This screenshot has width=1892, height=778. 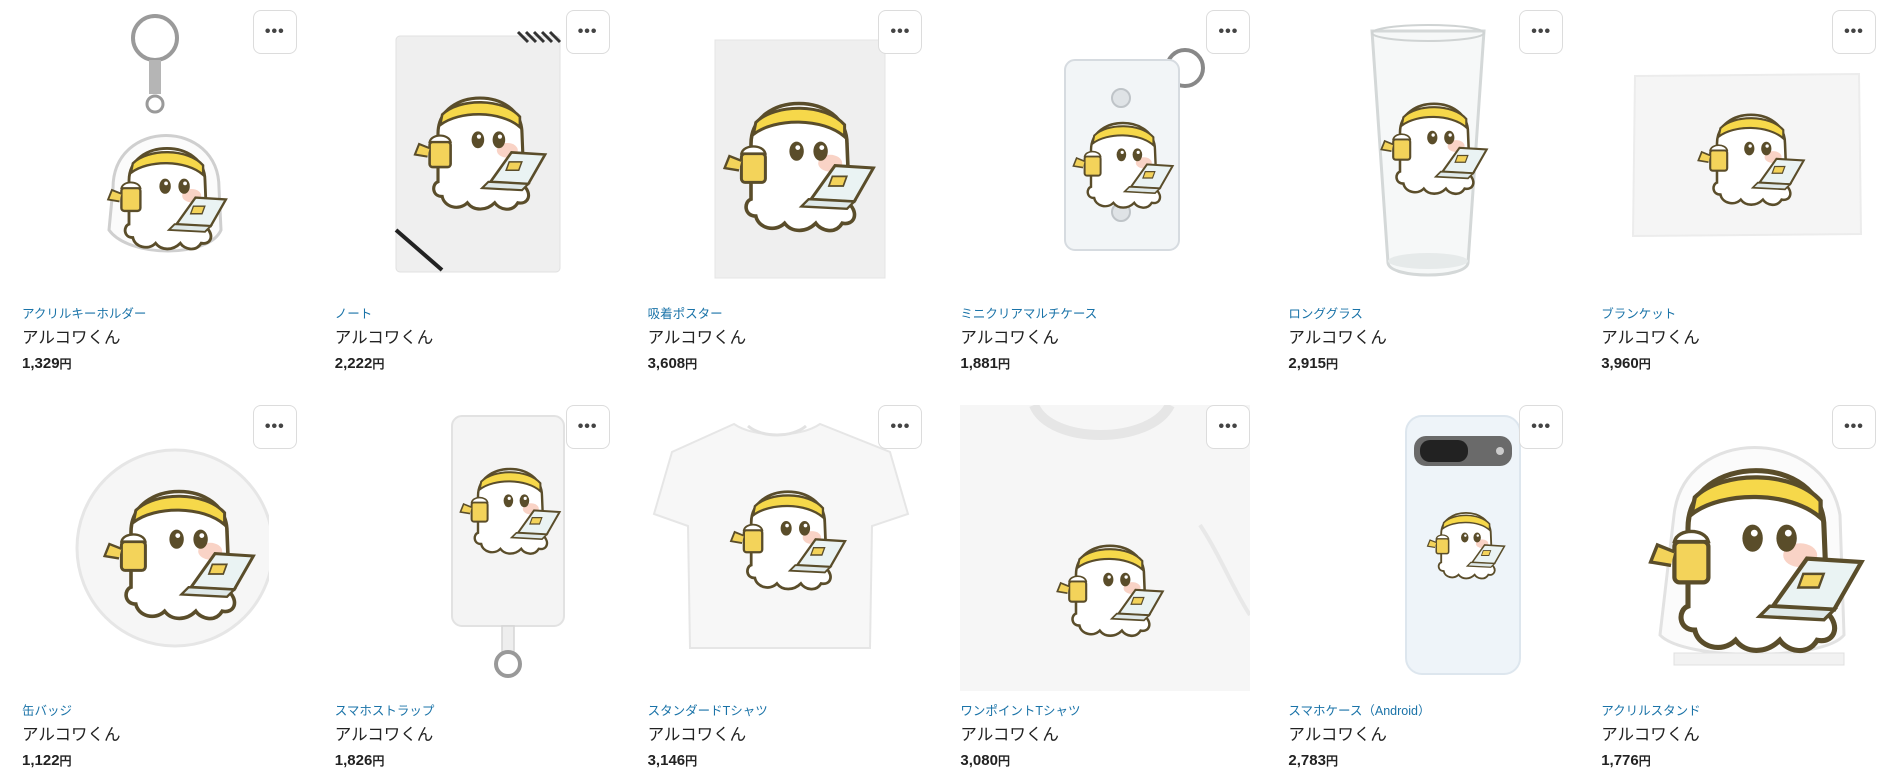 I want to click on product-card: ••• ノート アルコワくん 2,222円, so click(x=469, y=196).